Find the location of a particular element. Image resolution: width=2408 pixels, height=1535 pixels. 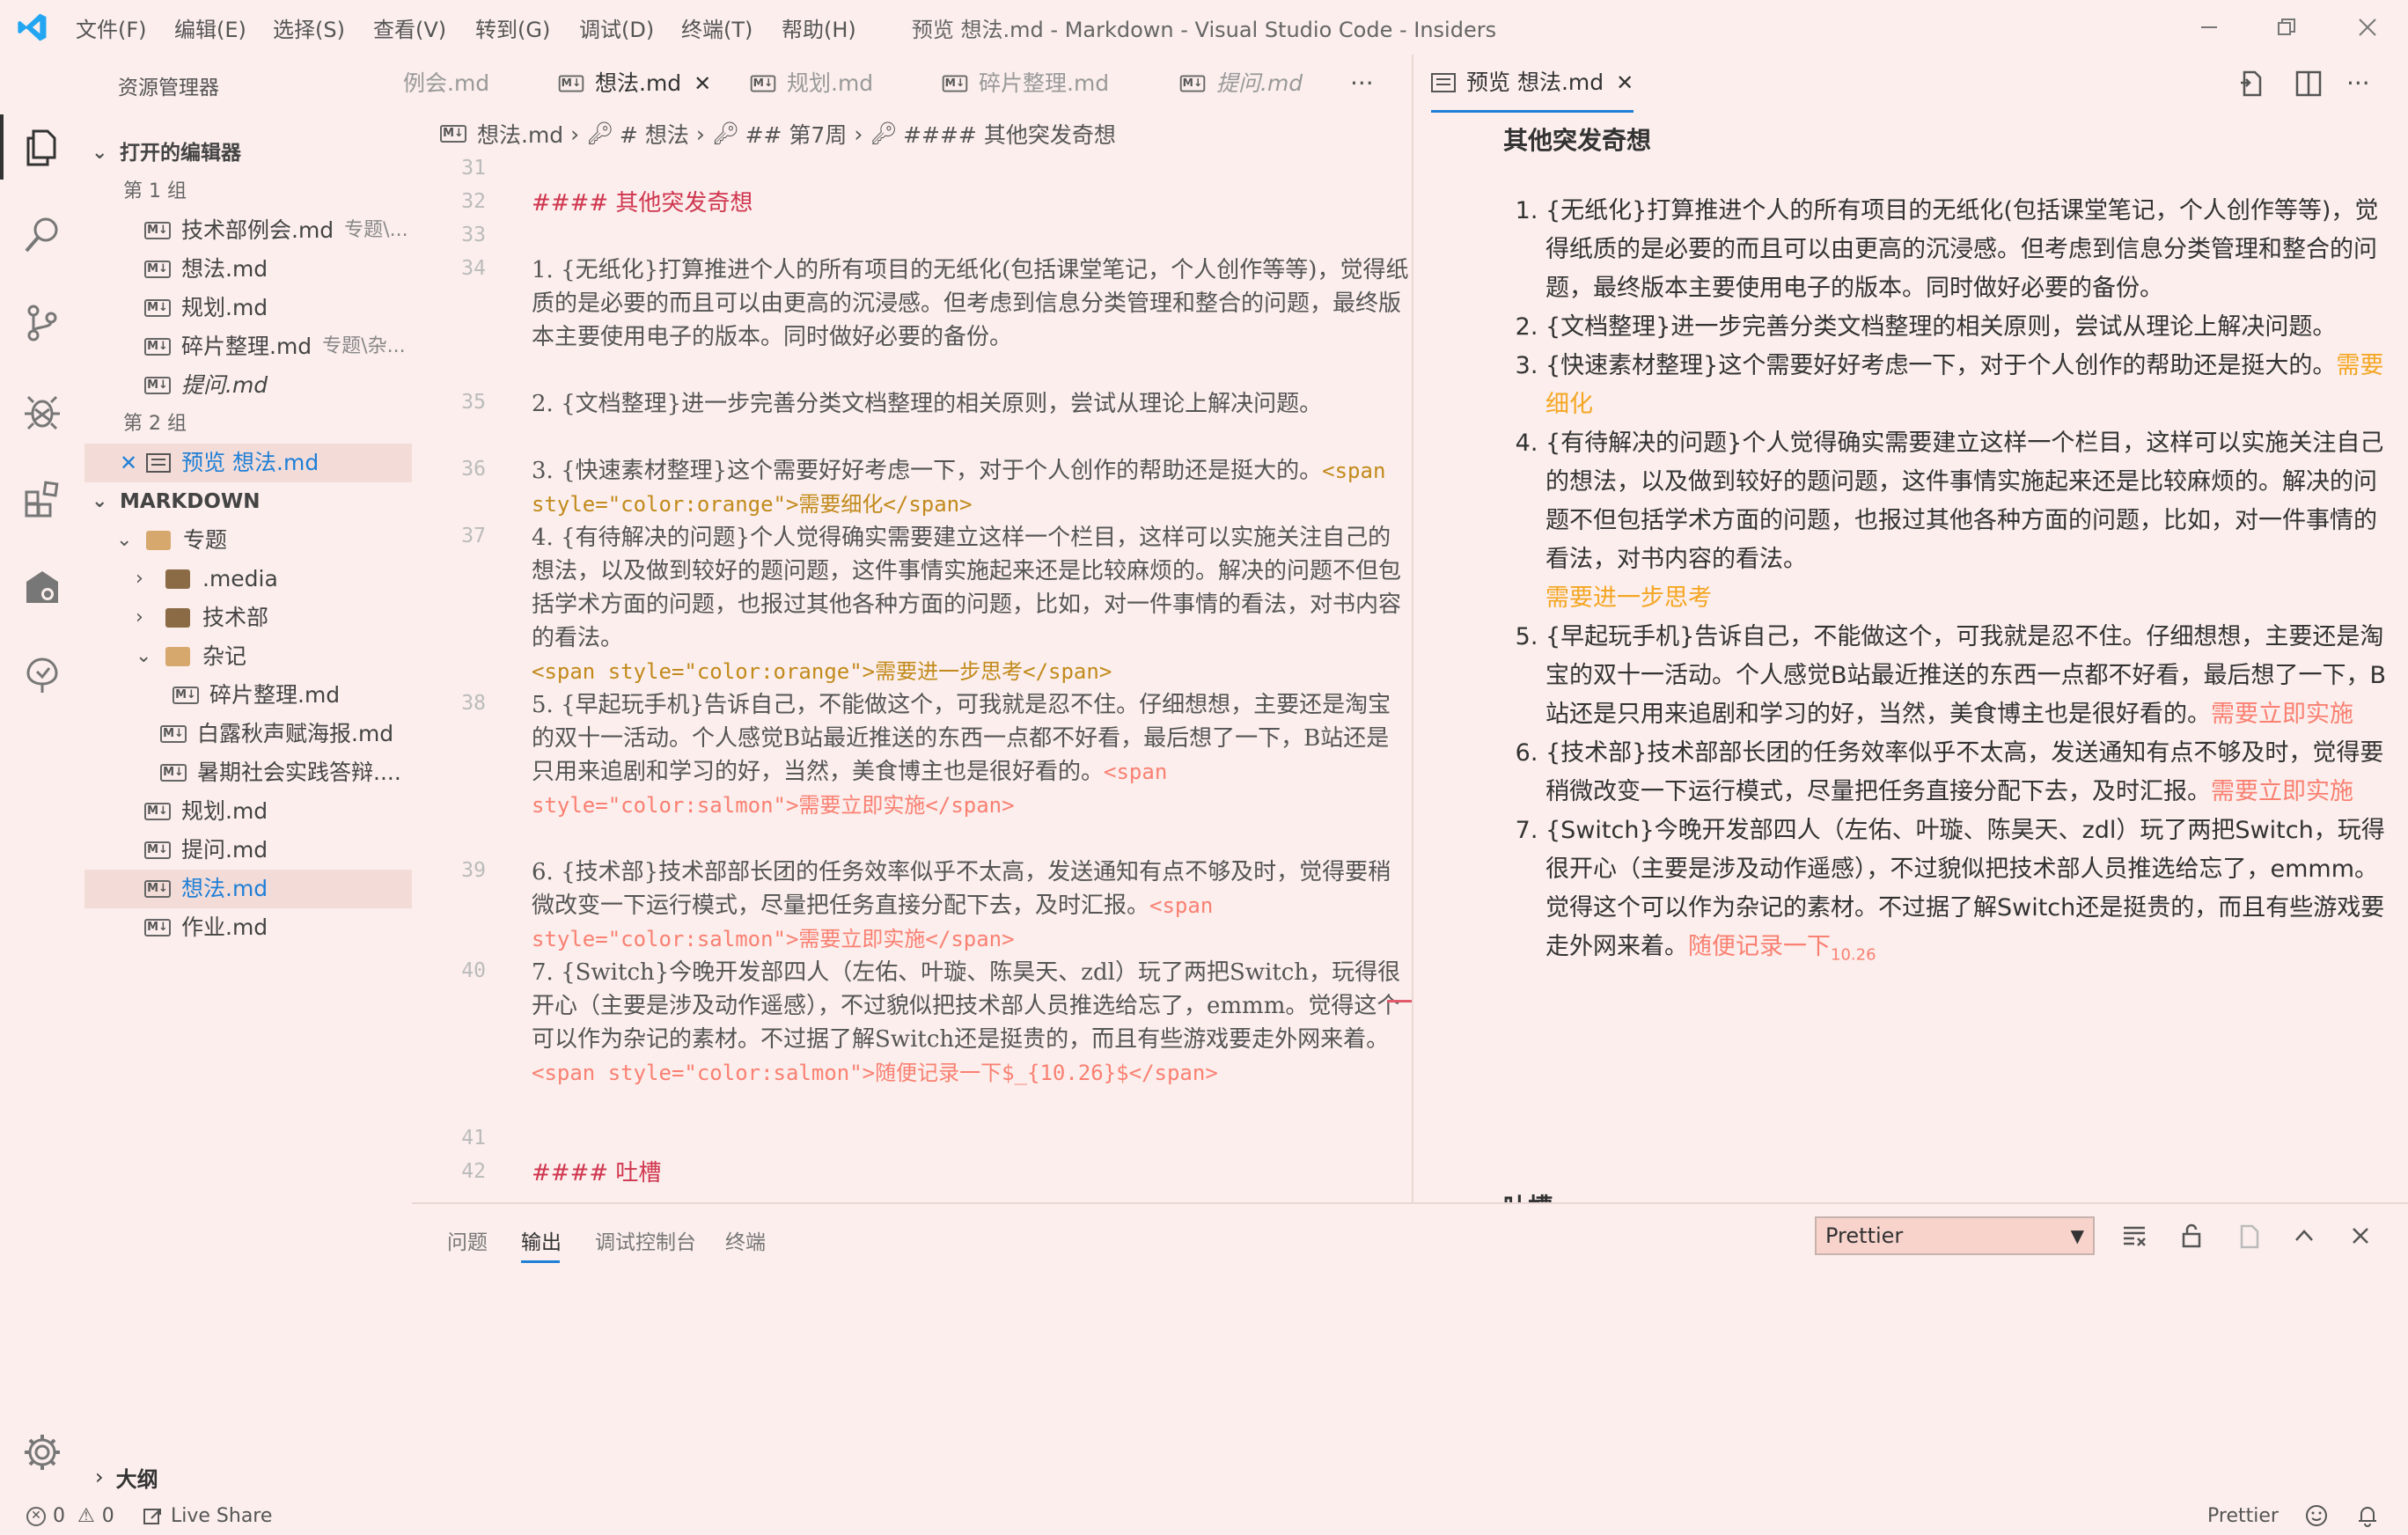

debug-icon is located at coordinates (42, 411).